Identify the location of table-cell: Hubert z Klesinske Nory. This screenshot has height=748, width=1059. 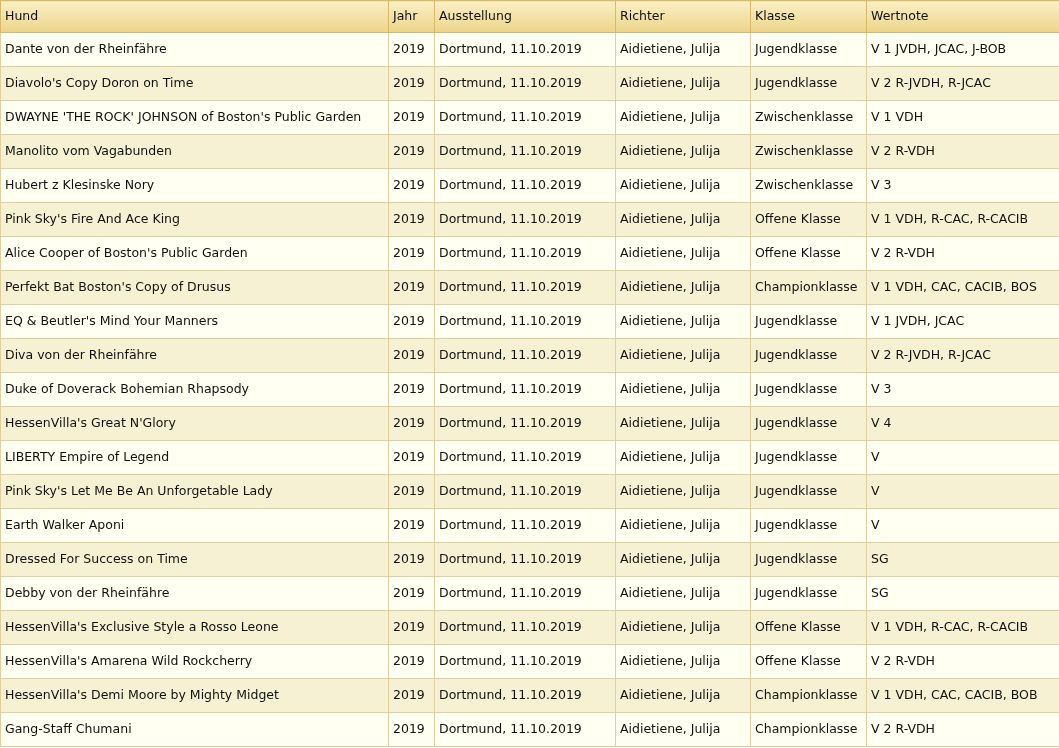
(194, 185).